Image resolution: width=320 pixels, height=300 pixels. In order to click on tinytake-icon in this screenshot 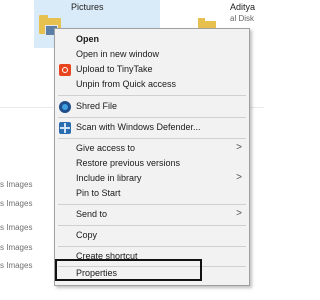, I will do `click(65, 70)`.